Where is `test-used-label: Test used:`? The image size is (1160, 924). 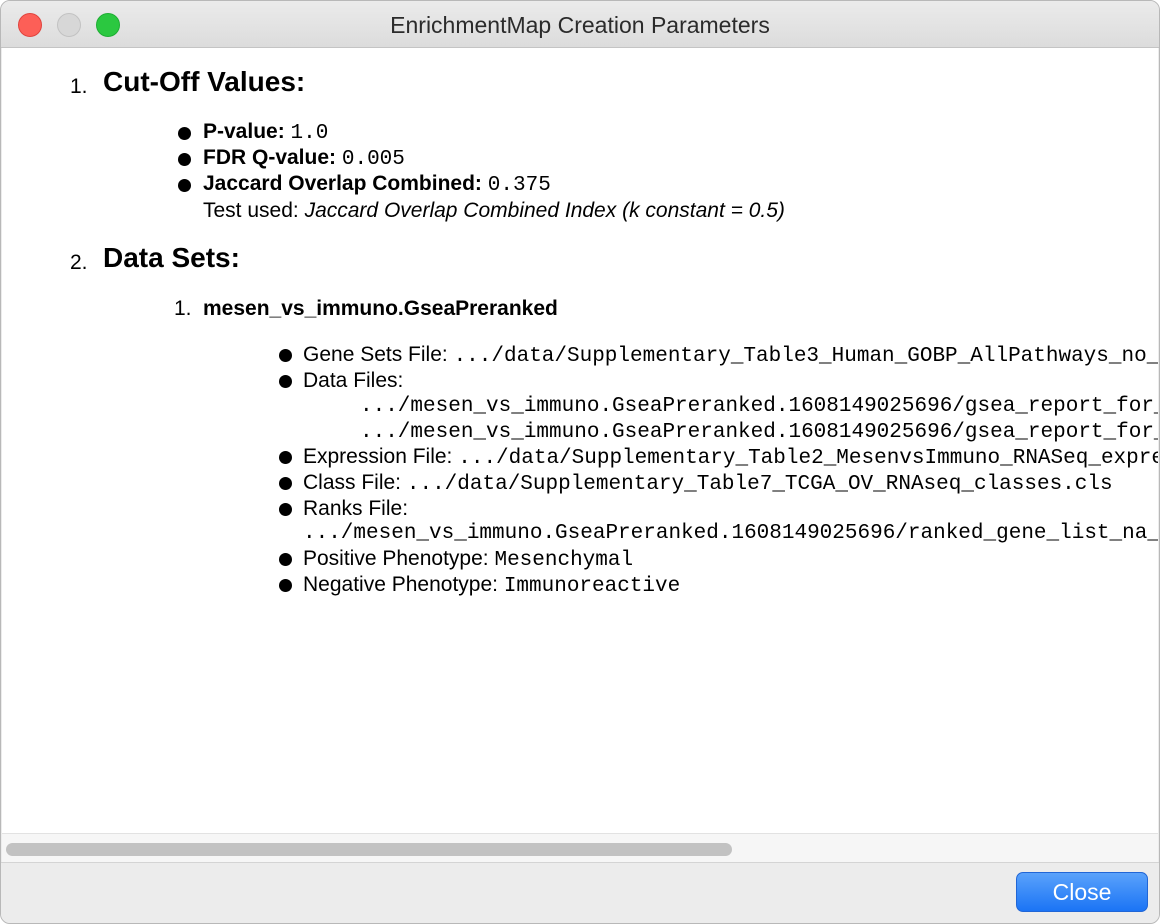 test-used-label: Test used: is located at coordinates (251, 210).